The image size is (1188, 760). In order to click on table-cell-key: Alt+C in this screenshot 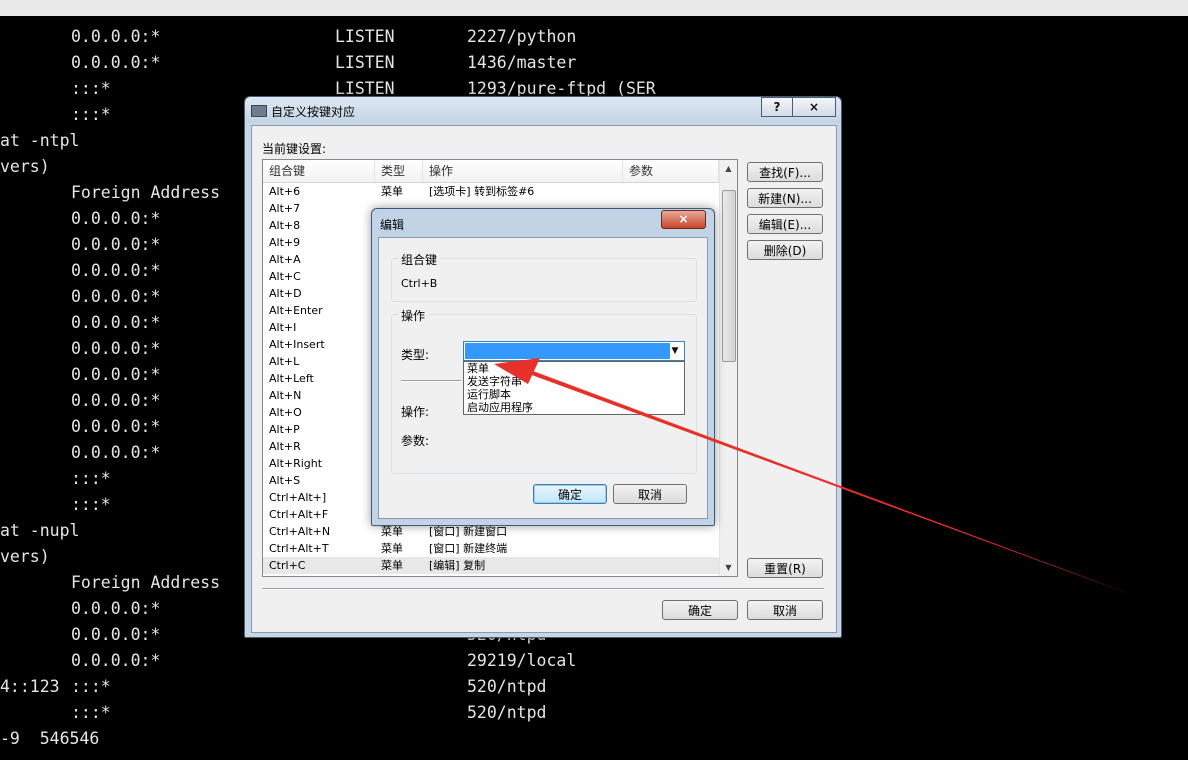, I will do `click(285, 276)`.